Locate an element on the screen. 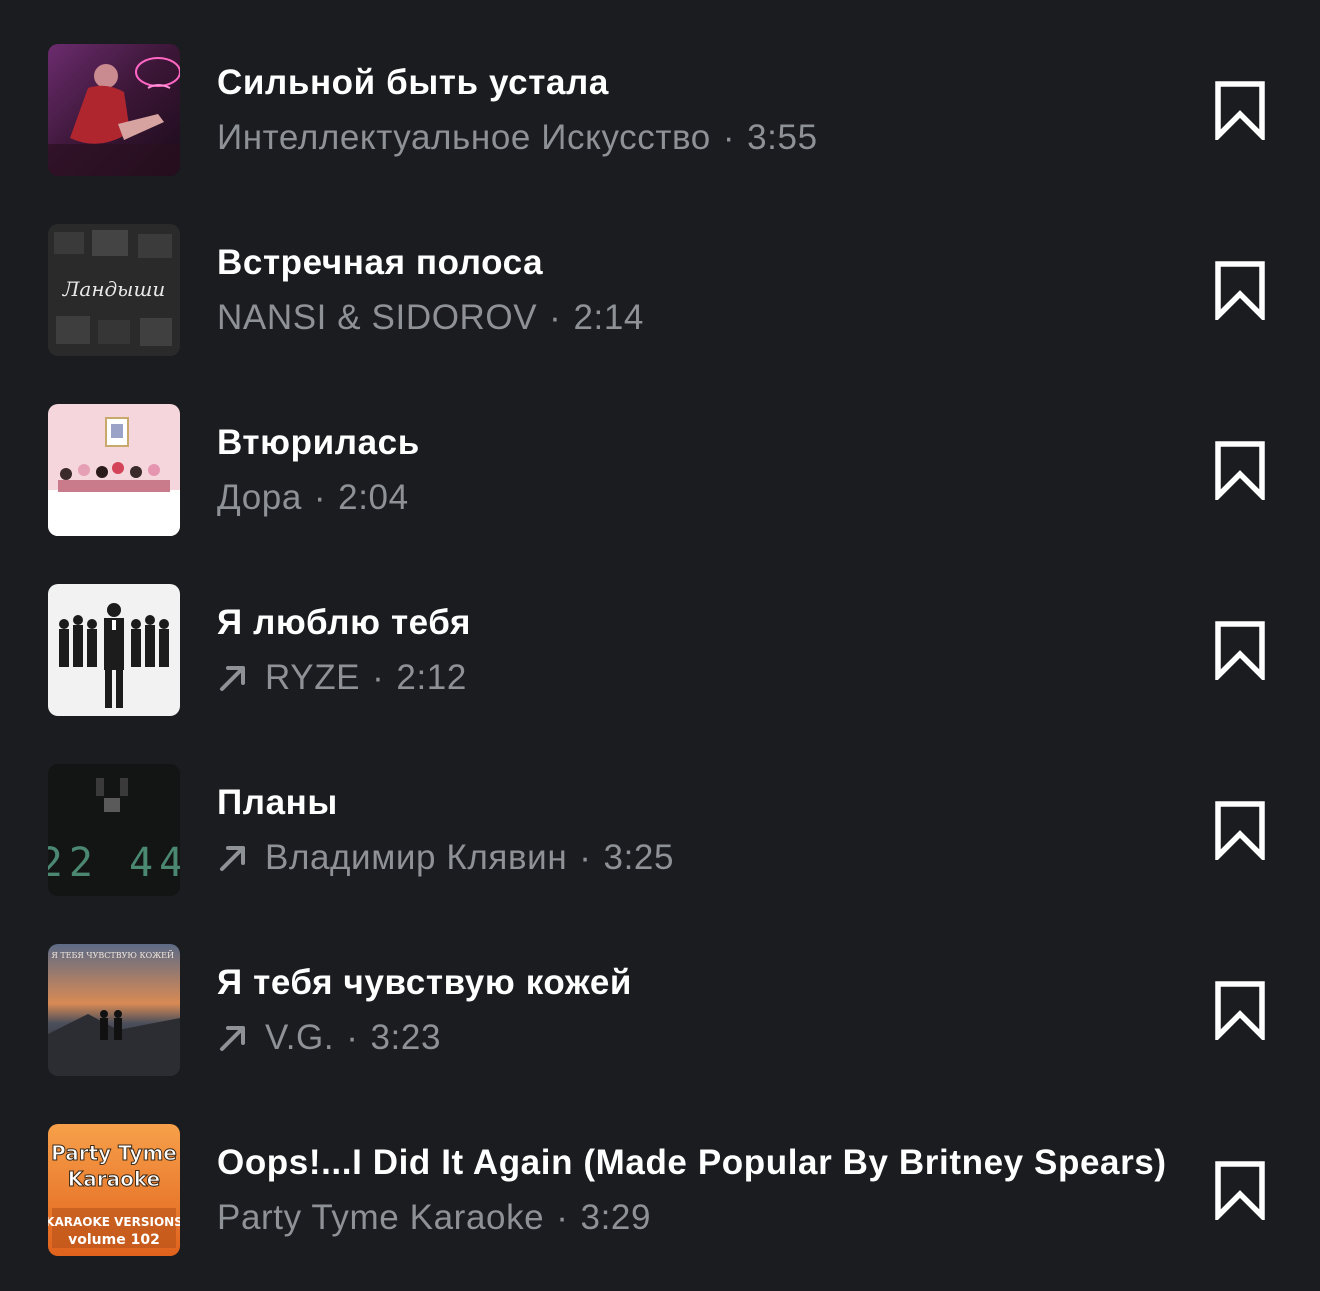 The height and width of the screenshot is (1291, 1320). track-duration: 3:25 is located at coordinates (639, 857).